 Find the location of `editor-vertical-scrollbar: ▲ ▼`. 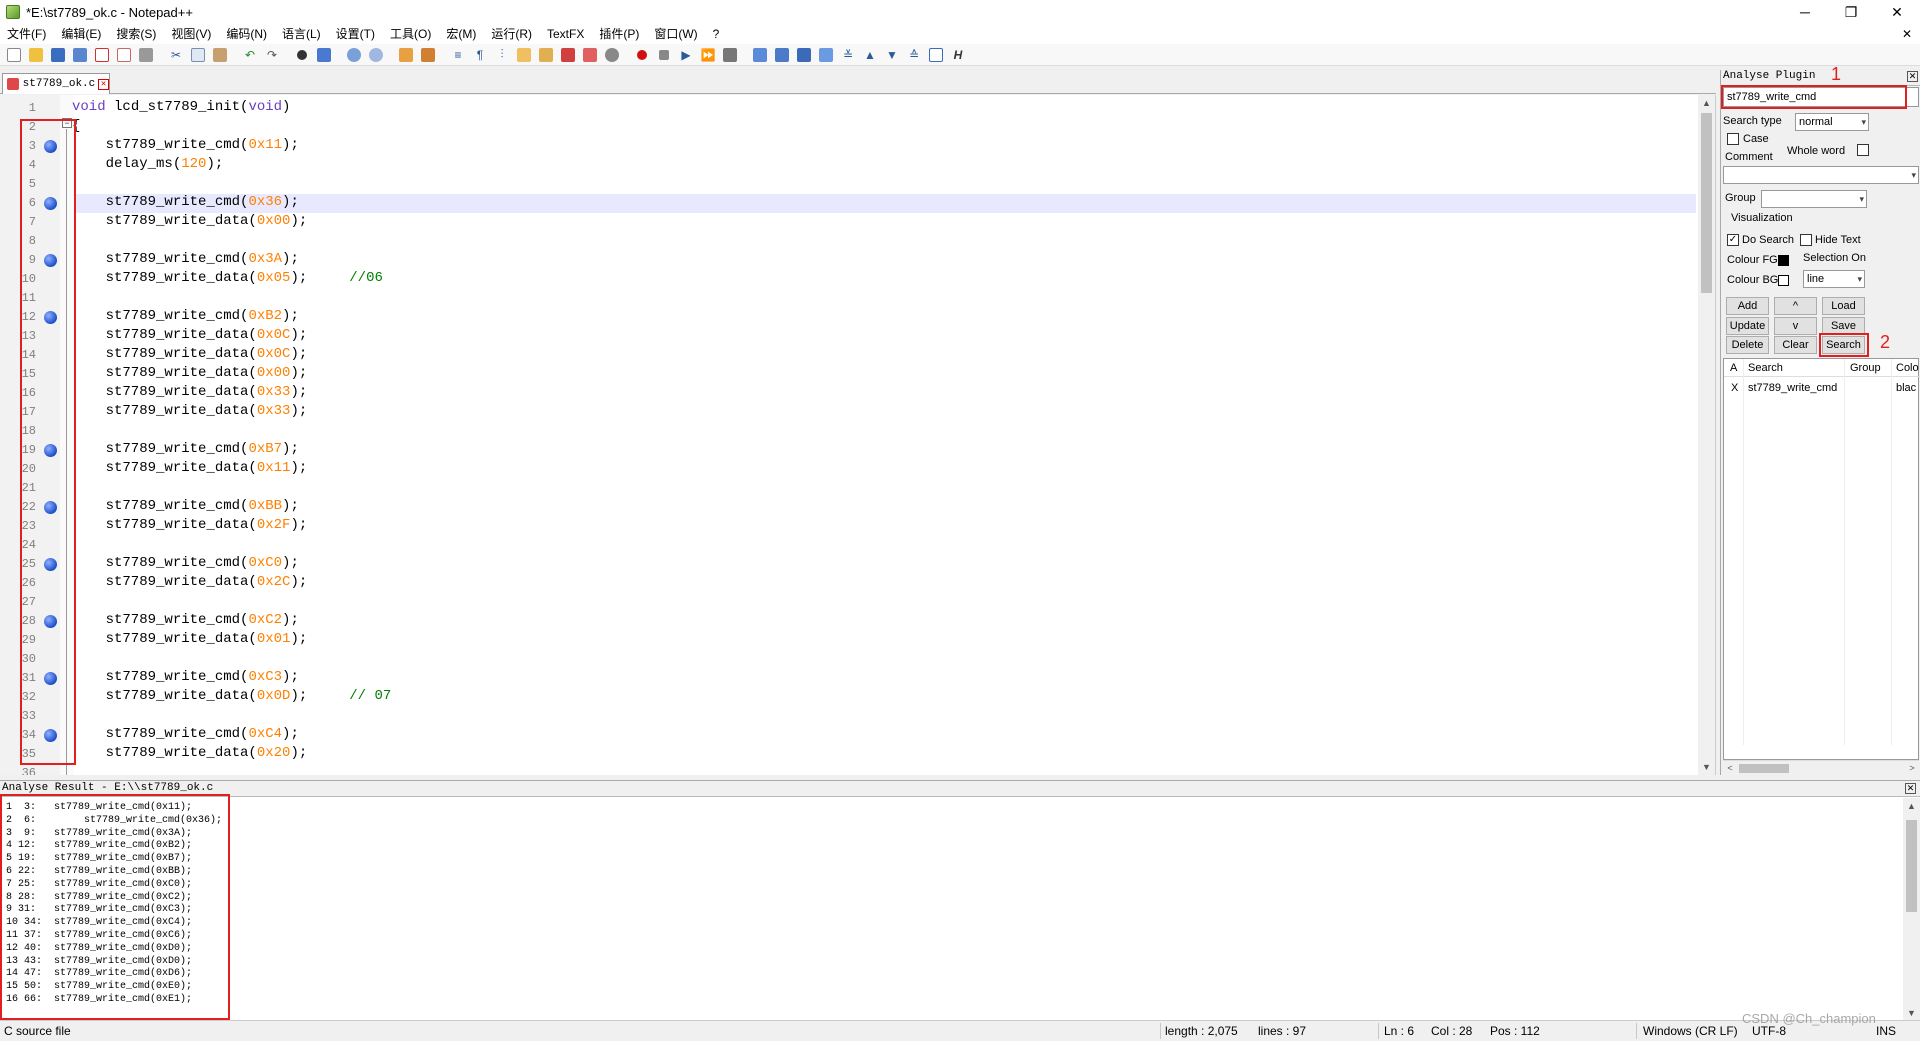

editor-vertical-scrollbar: ▲ ▼ is located at coordinates (1706, 435).